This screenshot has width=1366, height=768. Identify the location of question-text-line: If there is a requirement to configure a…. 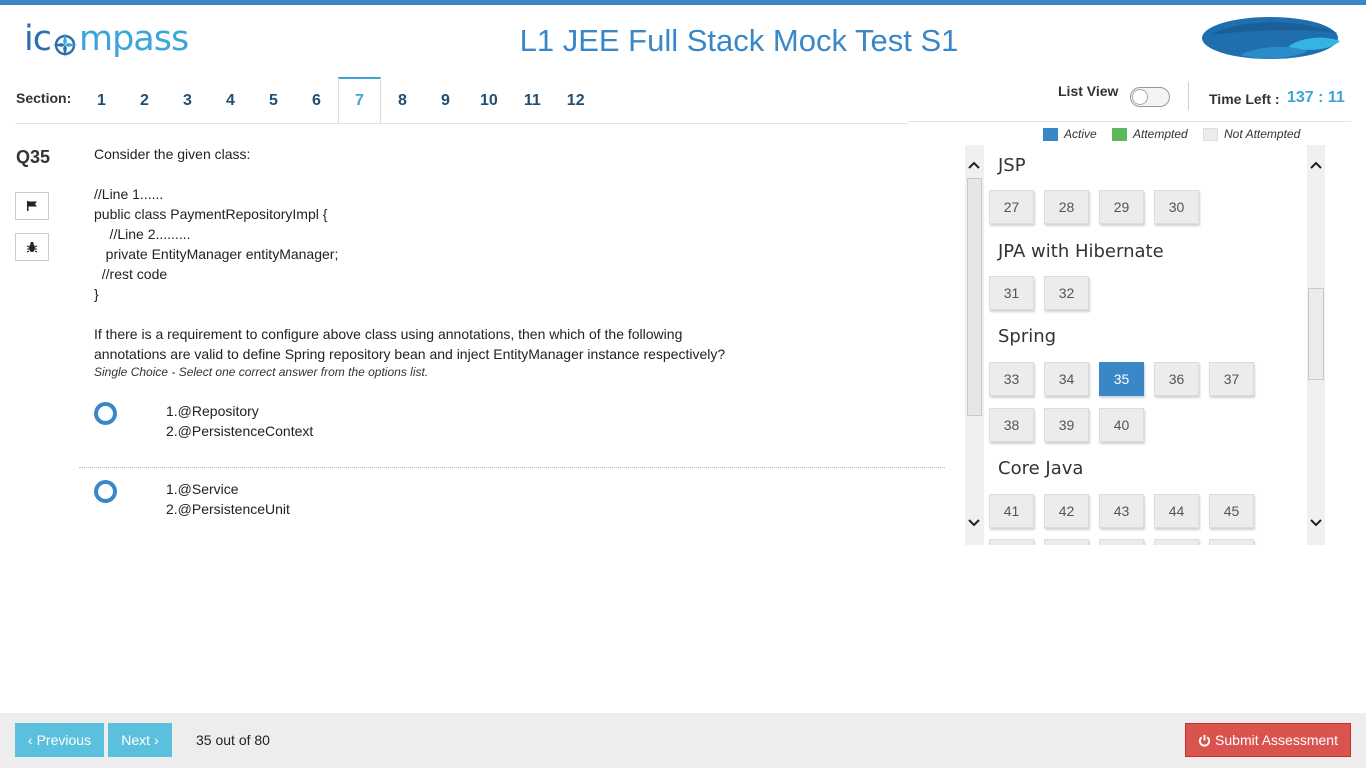
(388, 334).